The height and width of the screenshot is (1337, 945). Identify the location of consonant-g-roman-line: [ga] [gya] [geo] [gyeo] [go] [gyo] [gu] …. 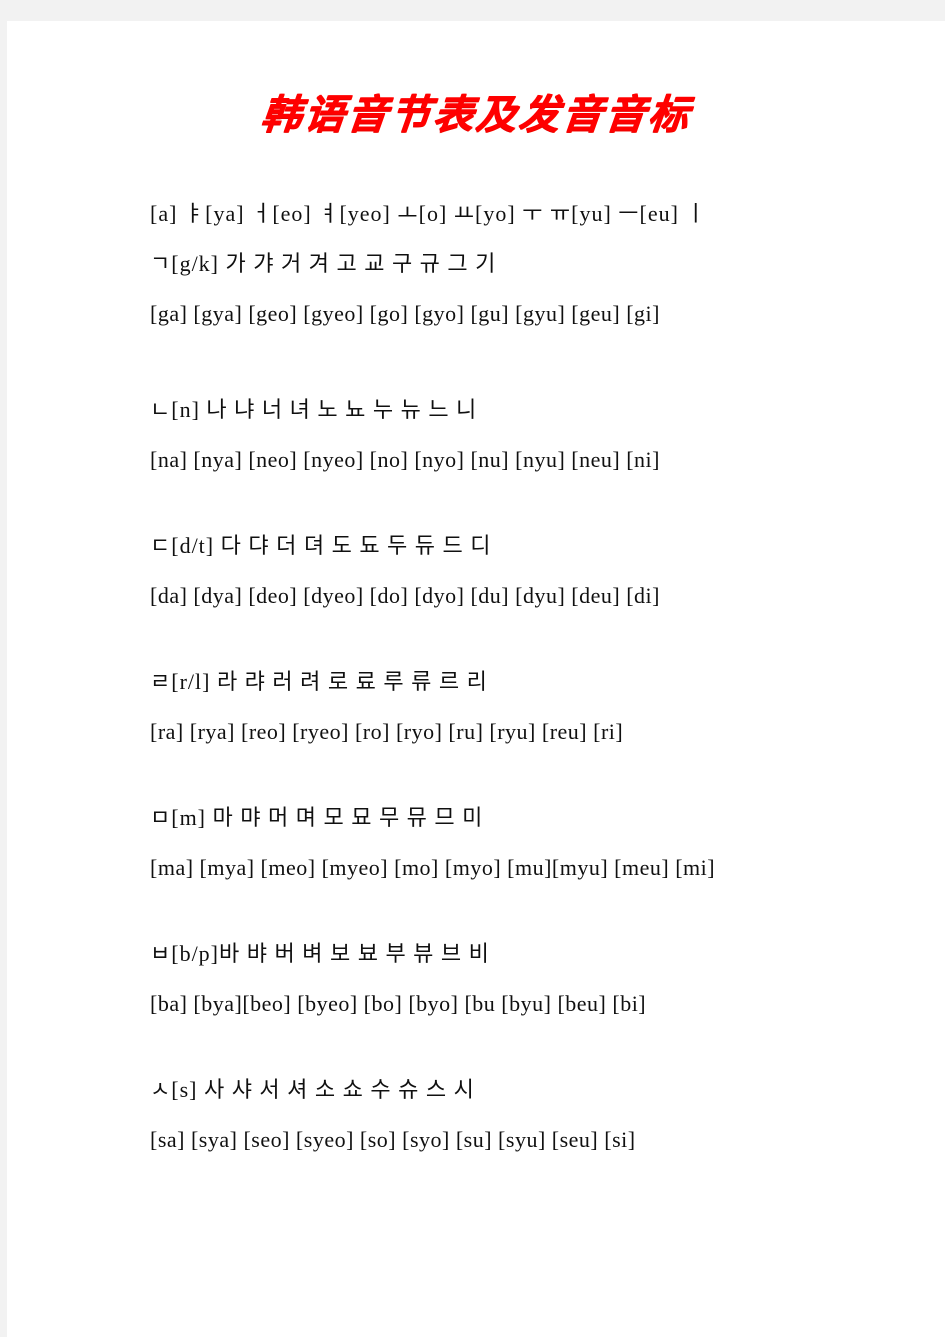
(405, 313).